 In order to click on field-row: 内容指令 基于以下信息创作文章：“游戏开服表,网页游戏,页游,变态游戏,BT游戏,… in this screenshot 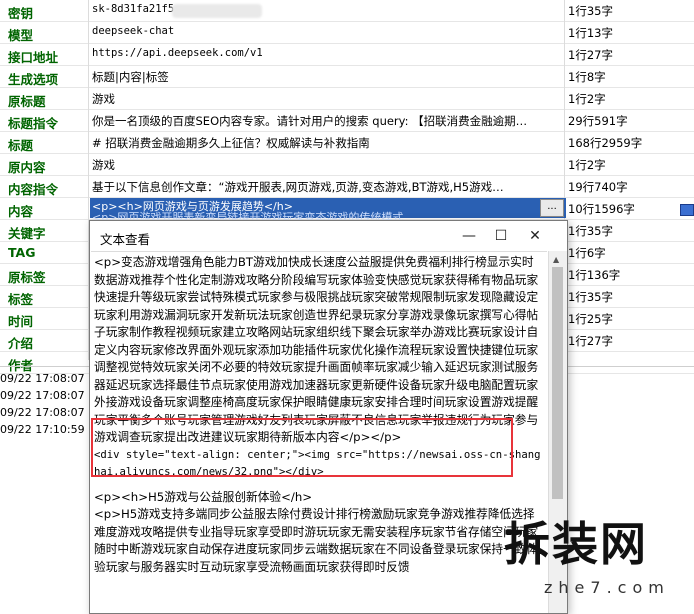, I will do `click(347, 187)`.